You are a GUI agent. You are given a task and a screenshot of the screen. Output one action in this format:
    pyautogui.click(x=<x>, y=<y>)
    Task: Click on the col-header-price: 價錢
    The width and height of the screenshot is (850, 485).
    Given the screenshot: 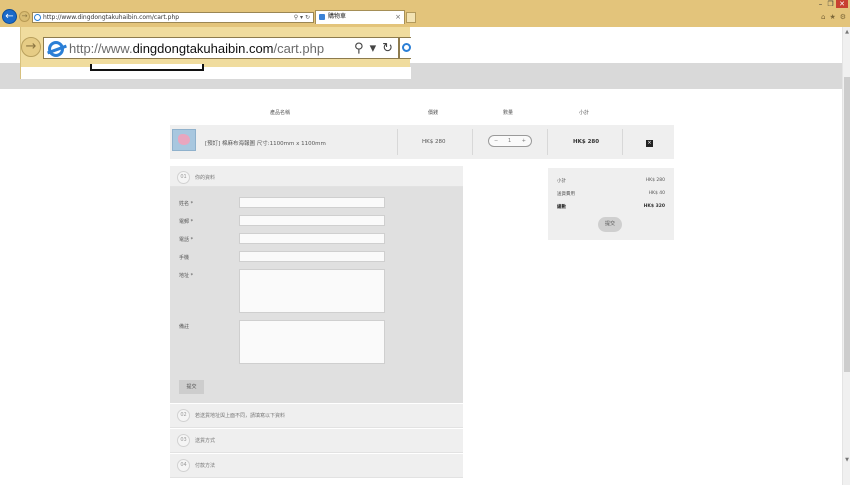 What is the action you would take?
    pyautogui.click(x=433, y=113)
    